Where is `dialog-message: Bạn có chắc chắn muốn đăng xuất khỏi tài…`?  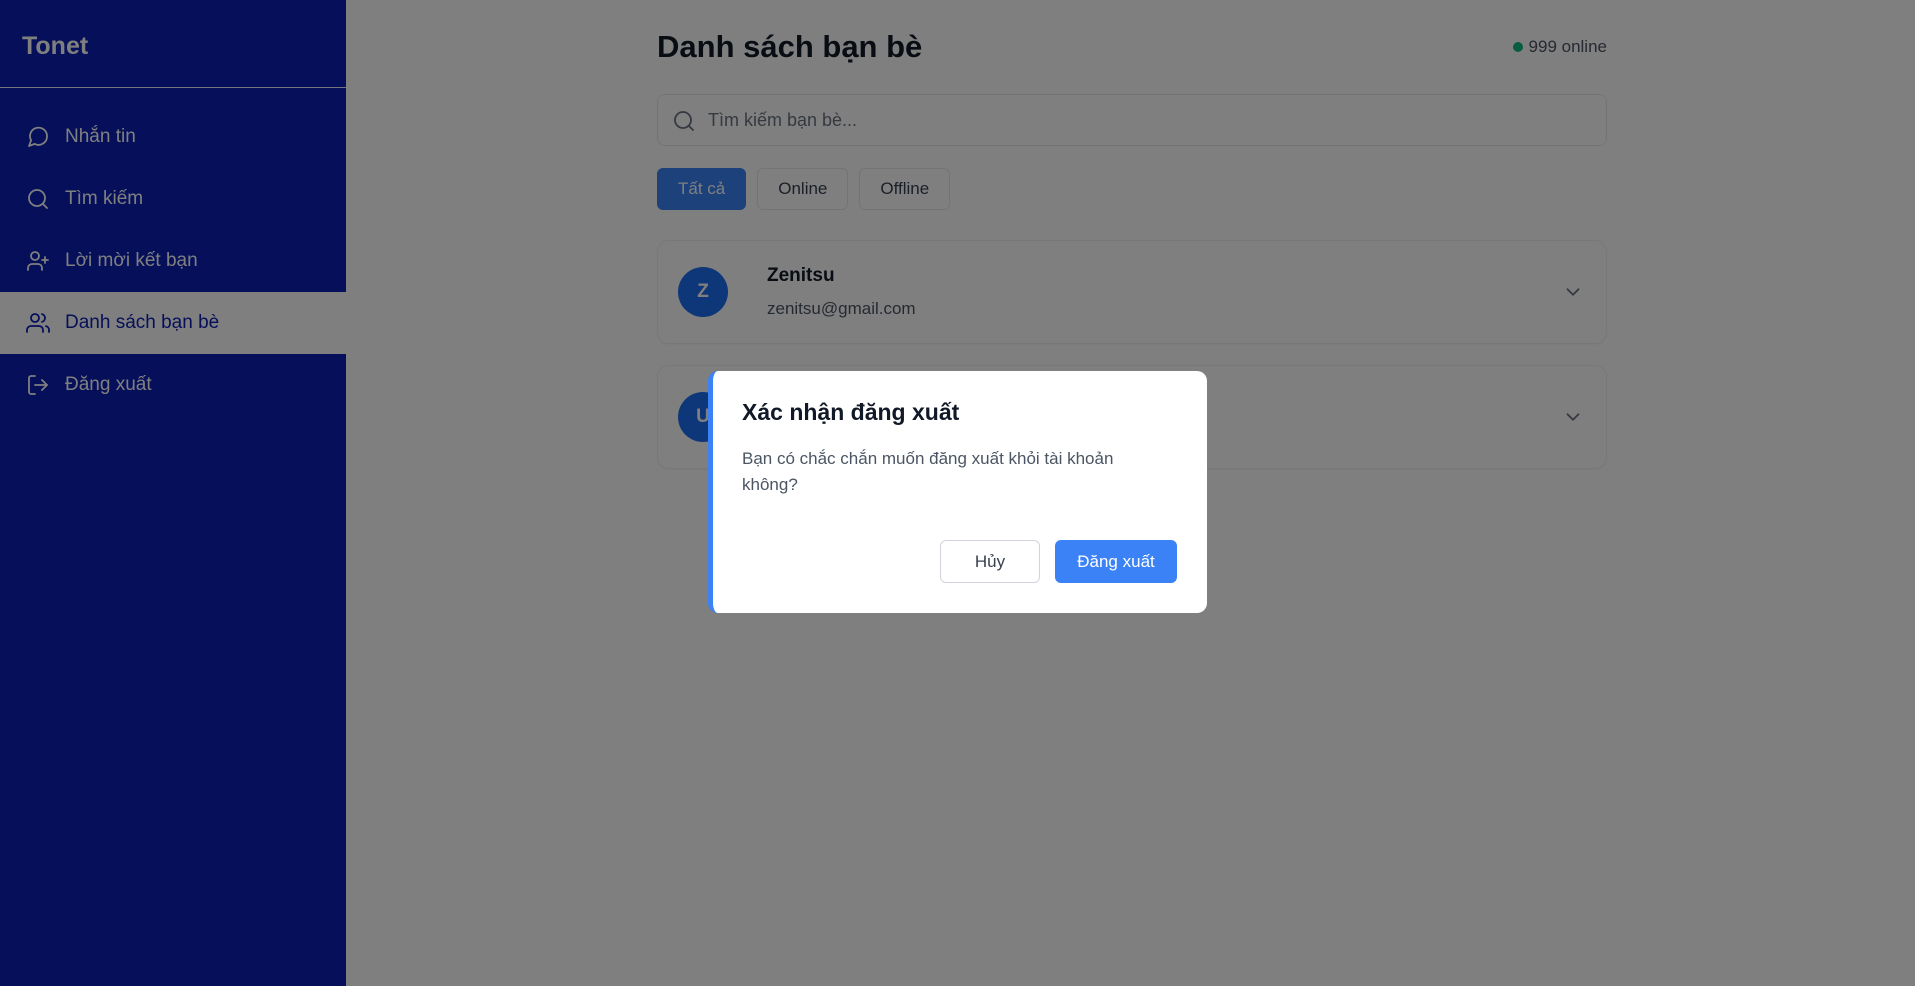
dialog-message: Bạn có chắc chắn muốn đăng xuất khỏi tài… is located at coordinates (928, 471).